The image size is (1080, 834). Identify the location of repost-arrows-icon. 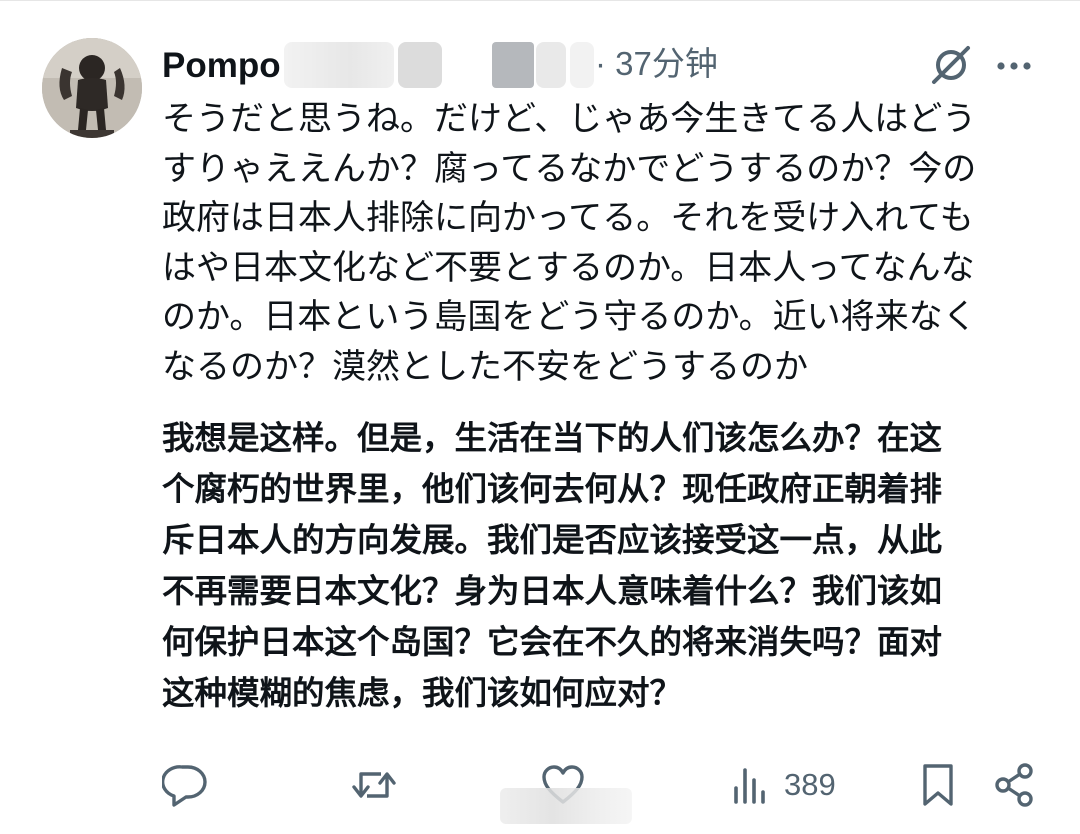
(374, 785).